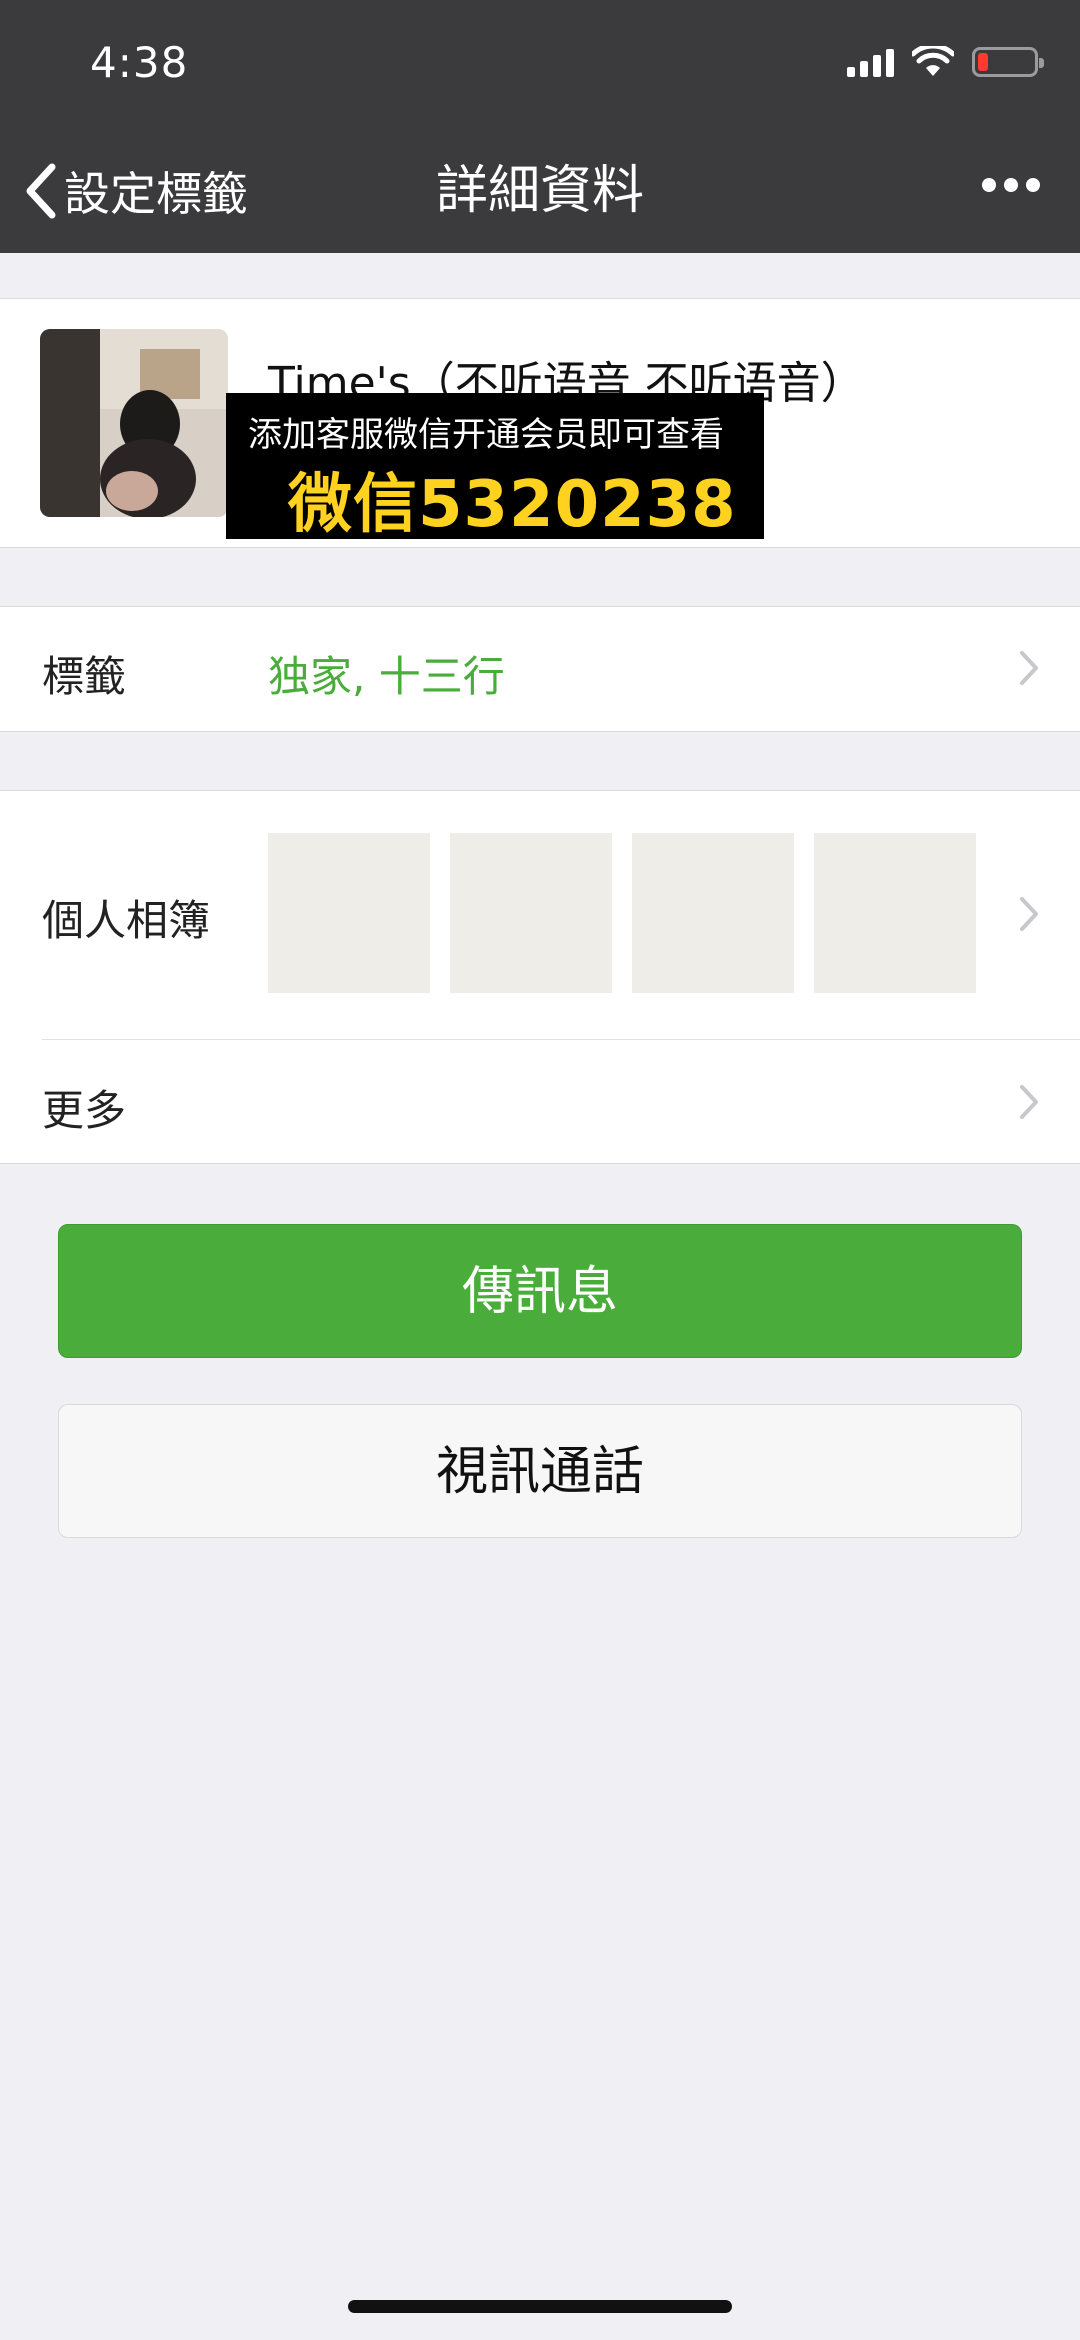 The width and height of the screenshot is (1080, 2340). What do you see at coordinates (41, 191) in the screenshot?
I see `back-chevron-icon` at bounding box center [41, 191].